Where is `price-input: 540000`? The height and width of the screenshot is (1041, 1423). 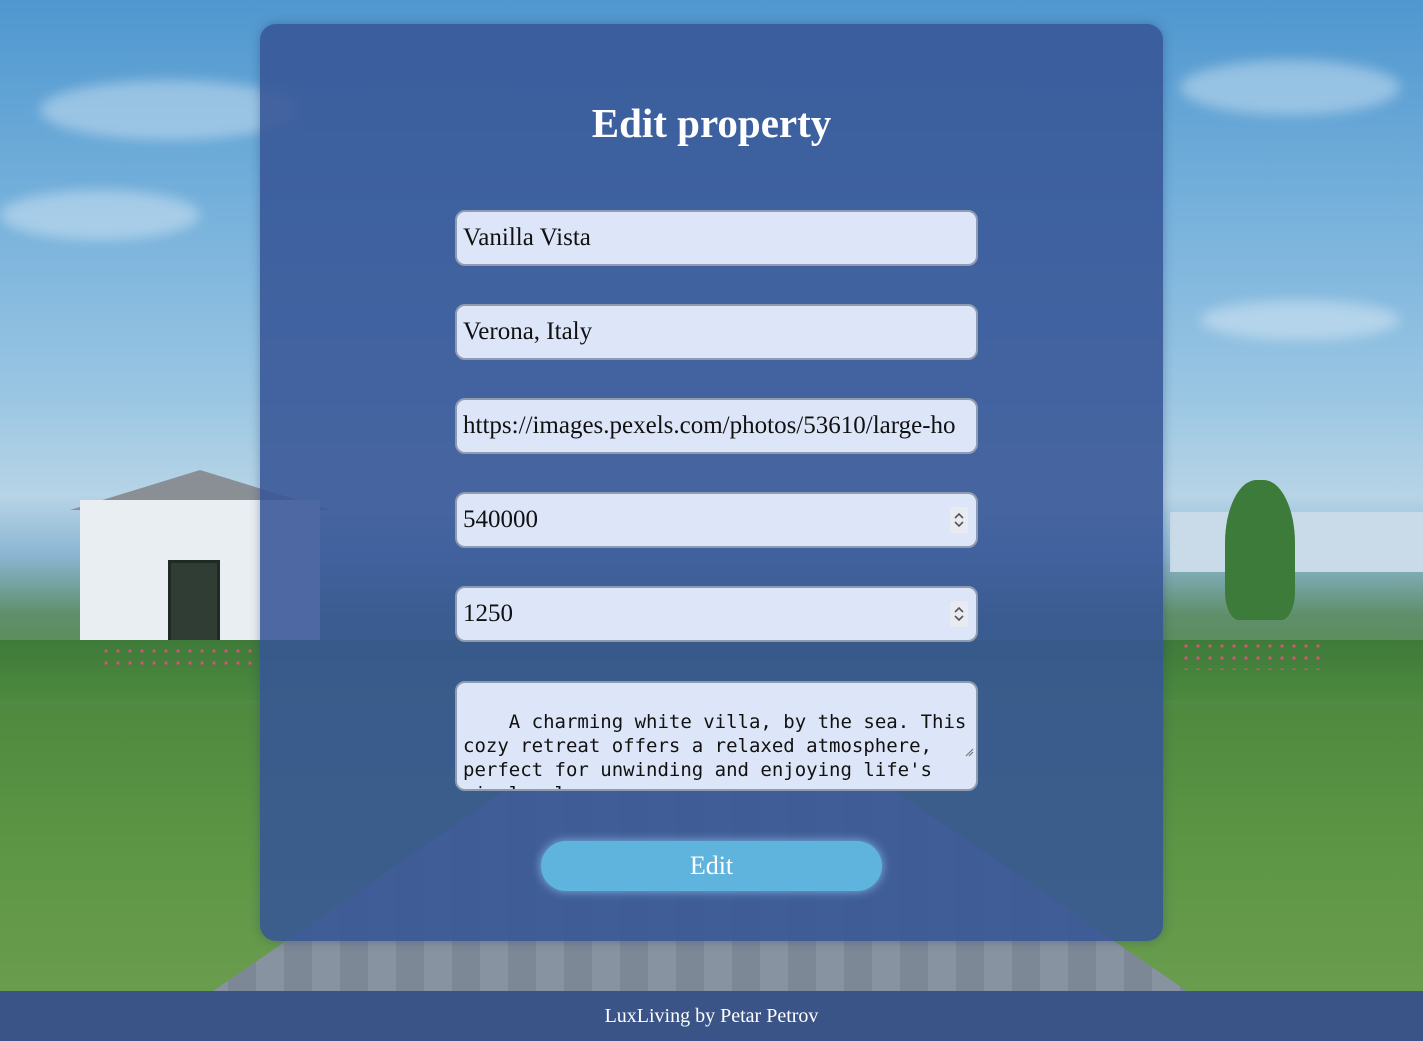 price-input: 540000 is located at coordinates (716, 520).